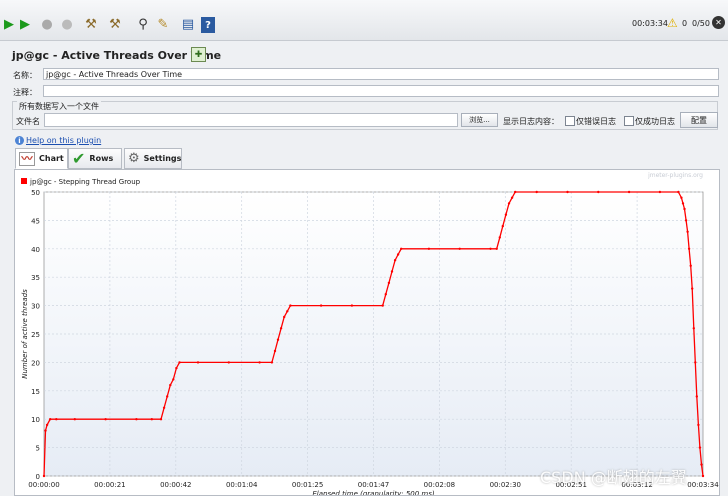 The width and height of the screenshot is (728, 496). What do you see at coordinates (208, 25) in the screenshot?
I see `help-icon: ?` at bounding box center [208, 25].